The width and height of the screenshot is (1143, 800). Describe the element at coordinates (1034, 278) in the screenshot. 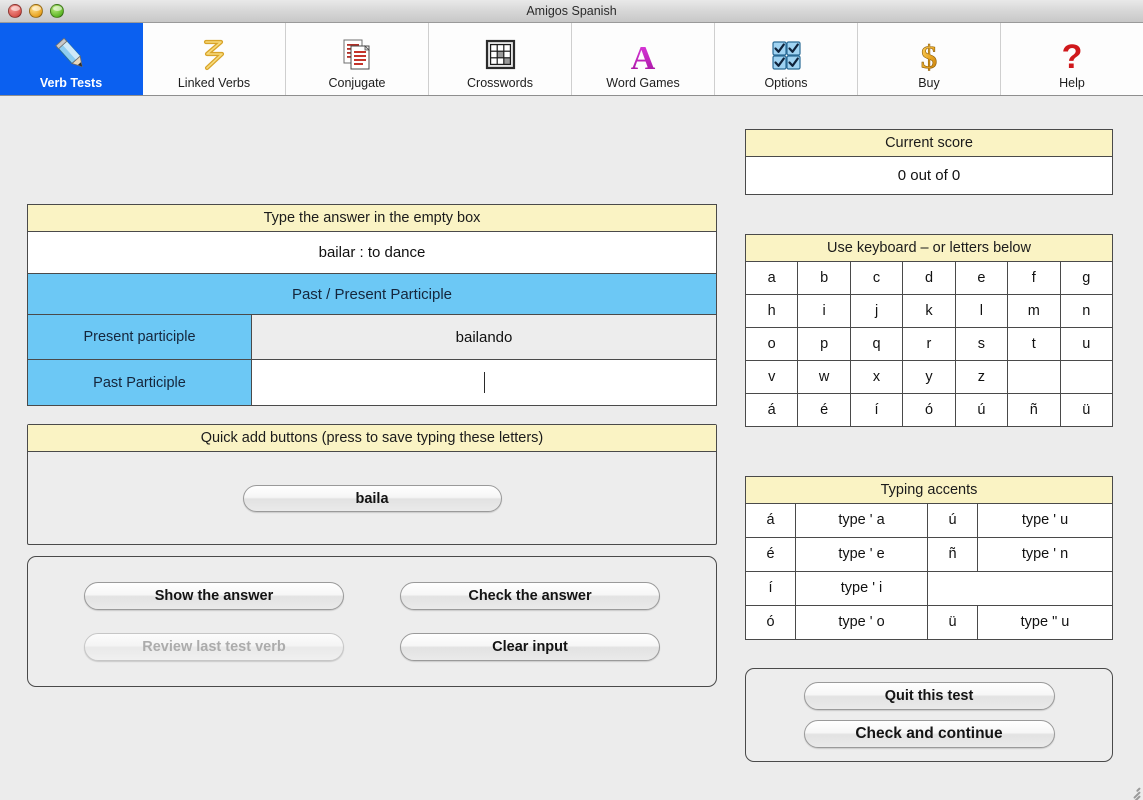

I see `keyboard-key-f: f` at that location.